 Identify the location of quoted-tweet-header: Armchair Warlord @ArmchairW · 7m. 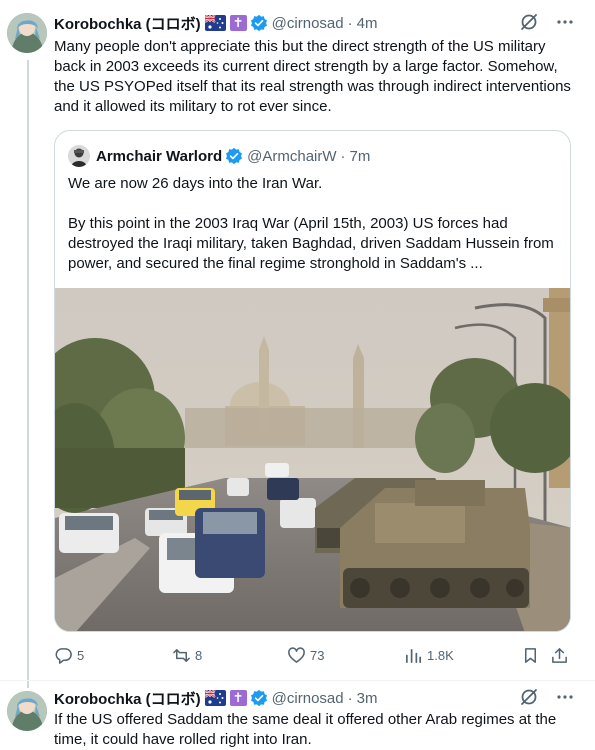
(219, 156).